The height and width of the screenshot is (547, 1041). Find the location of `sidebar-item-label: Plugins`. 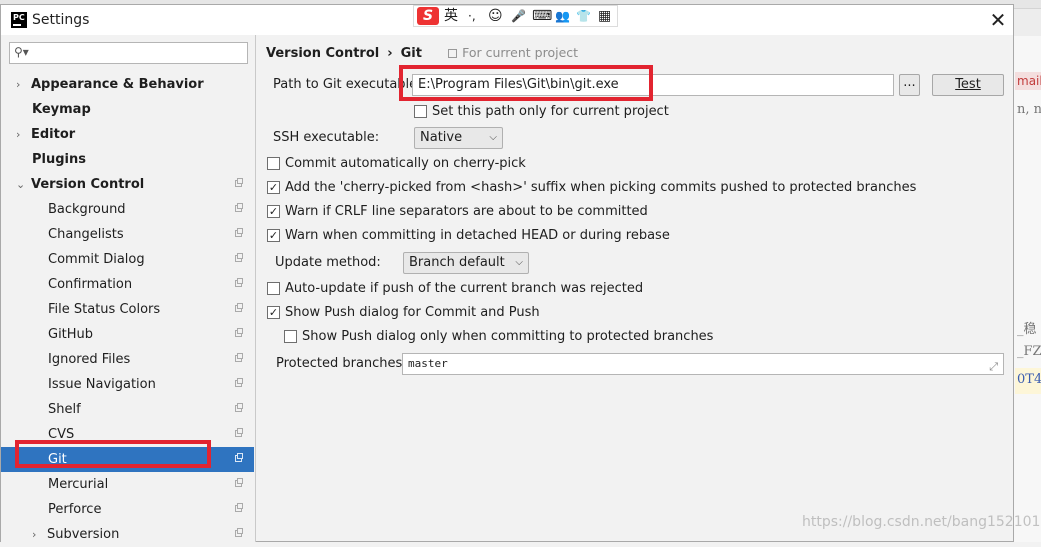

sidebar-item-label: Plugins is located at coordinates (59, 159).